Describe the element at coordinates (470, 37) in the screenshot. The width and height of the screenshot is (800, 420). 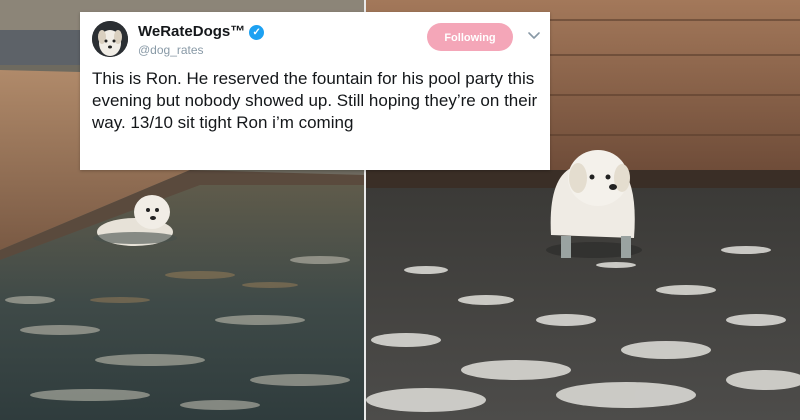
I see `following-button: Following` at that location.